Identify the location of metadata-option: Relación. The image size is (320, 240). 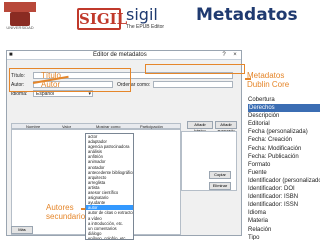
(284, 230).